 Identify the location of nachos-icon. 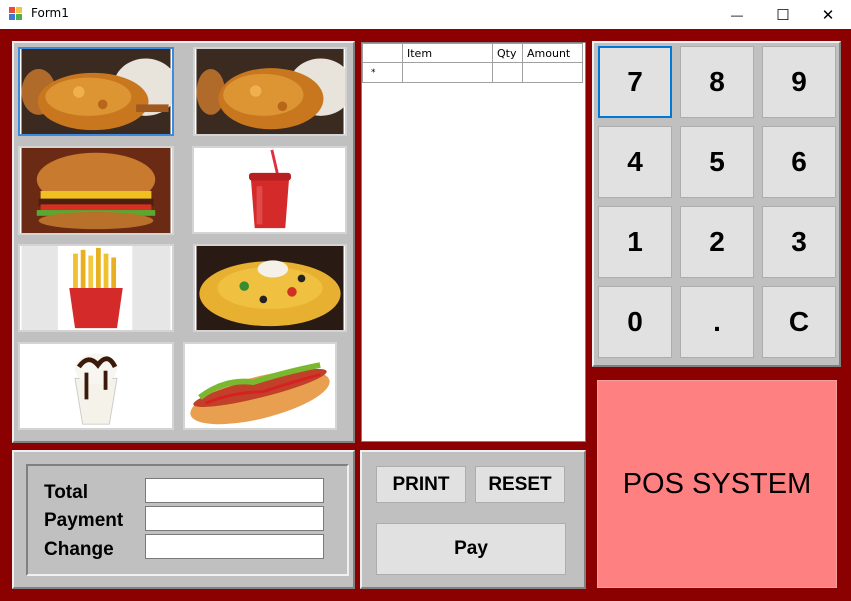
(270, 288).